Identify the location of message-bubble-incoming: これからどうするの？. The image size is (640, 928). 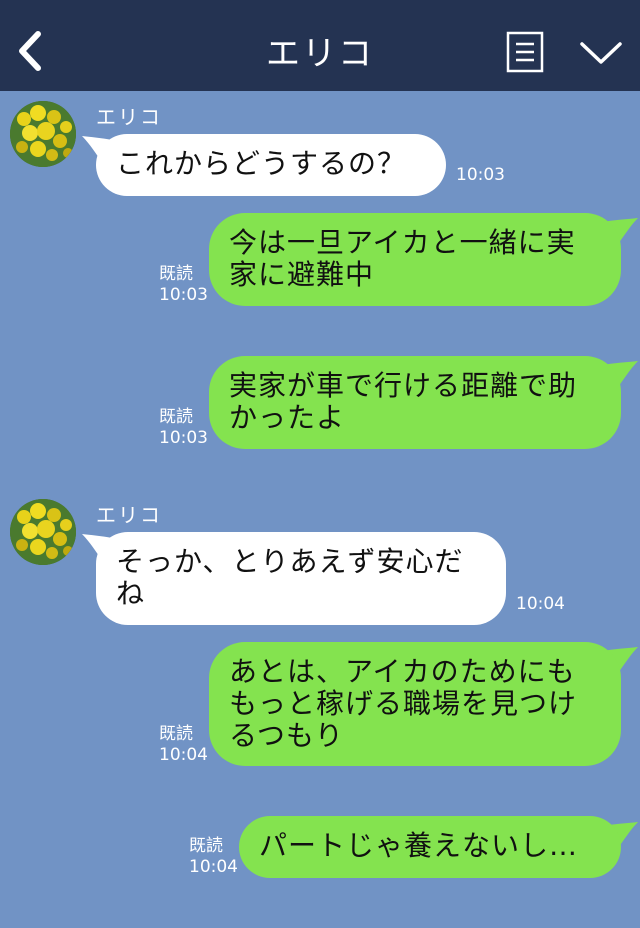
(271, 165).